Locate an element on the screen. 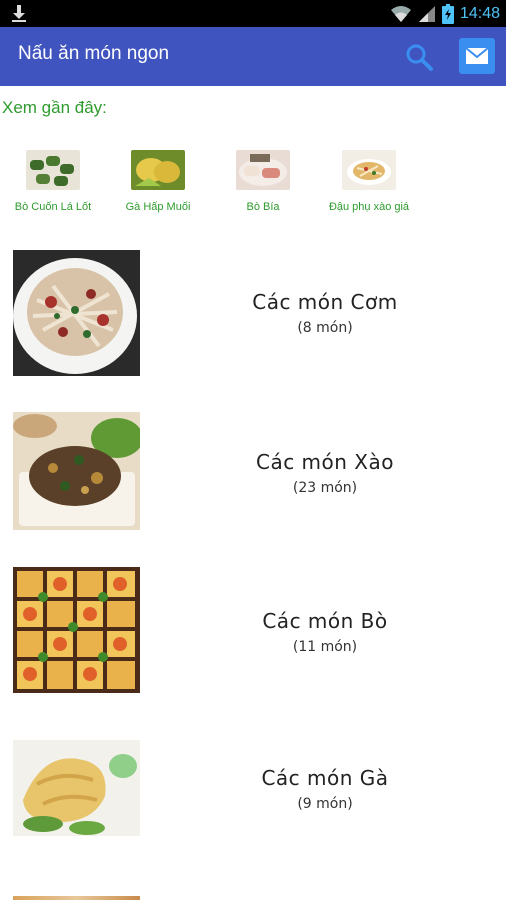  search-icon is located at coordinates (419, 57).